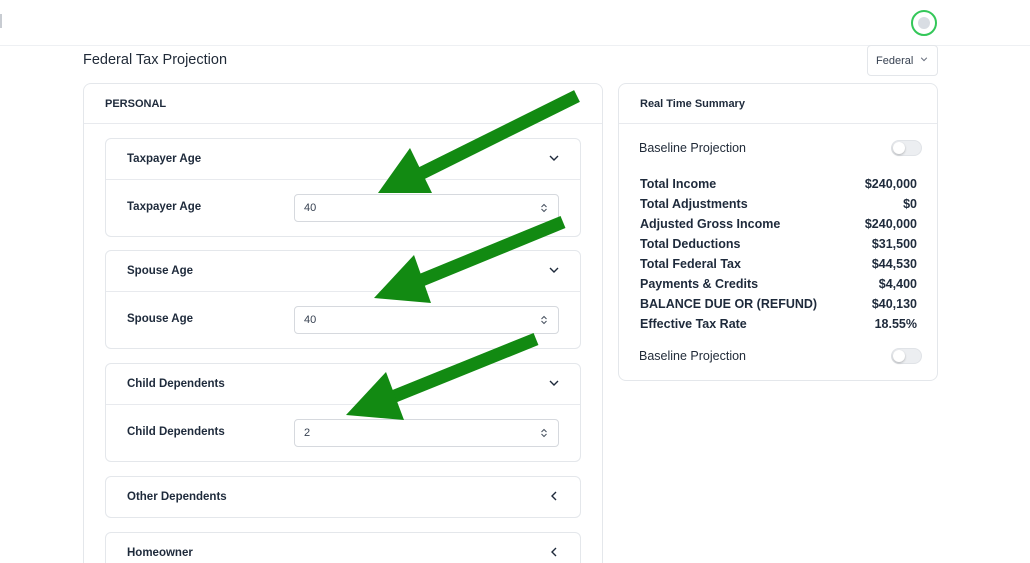 This screenshot has height=563, width=1030. Describe the element at coordinates (778, 324) in the screenshot. I see `summary-row: Effective Tax Rate 18.55%` at that location.